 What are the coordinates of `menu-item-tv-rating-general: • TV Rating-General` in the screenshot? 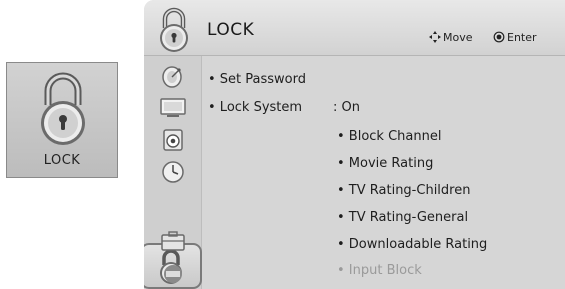 It's located at (402, 217).